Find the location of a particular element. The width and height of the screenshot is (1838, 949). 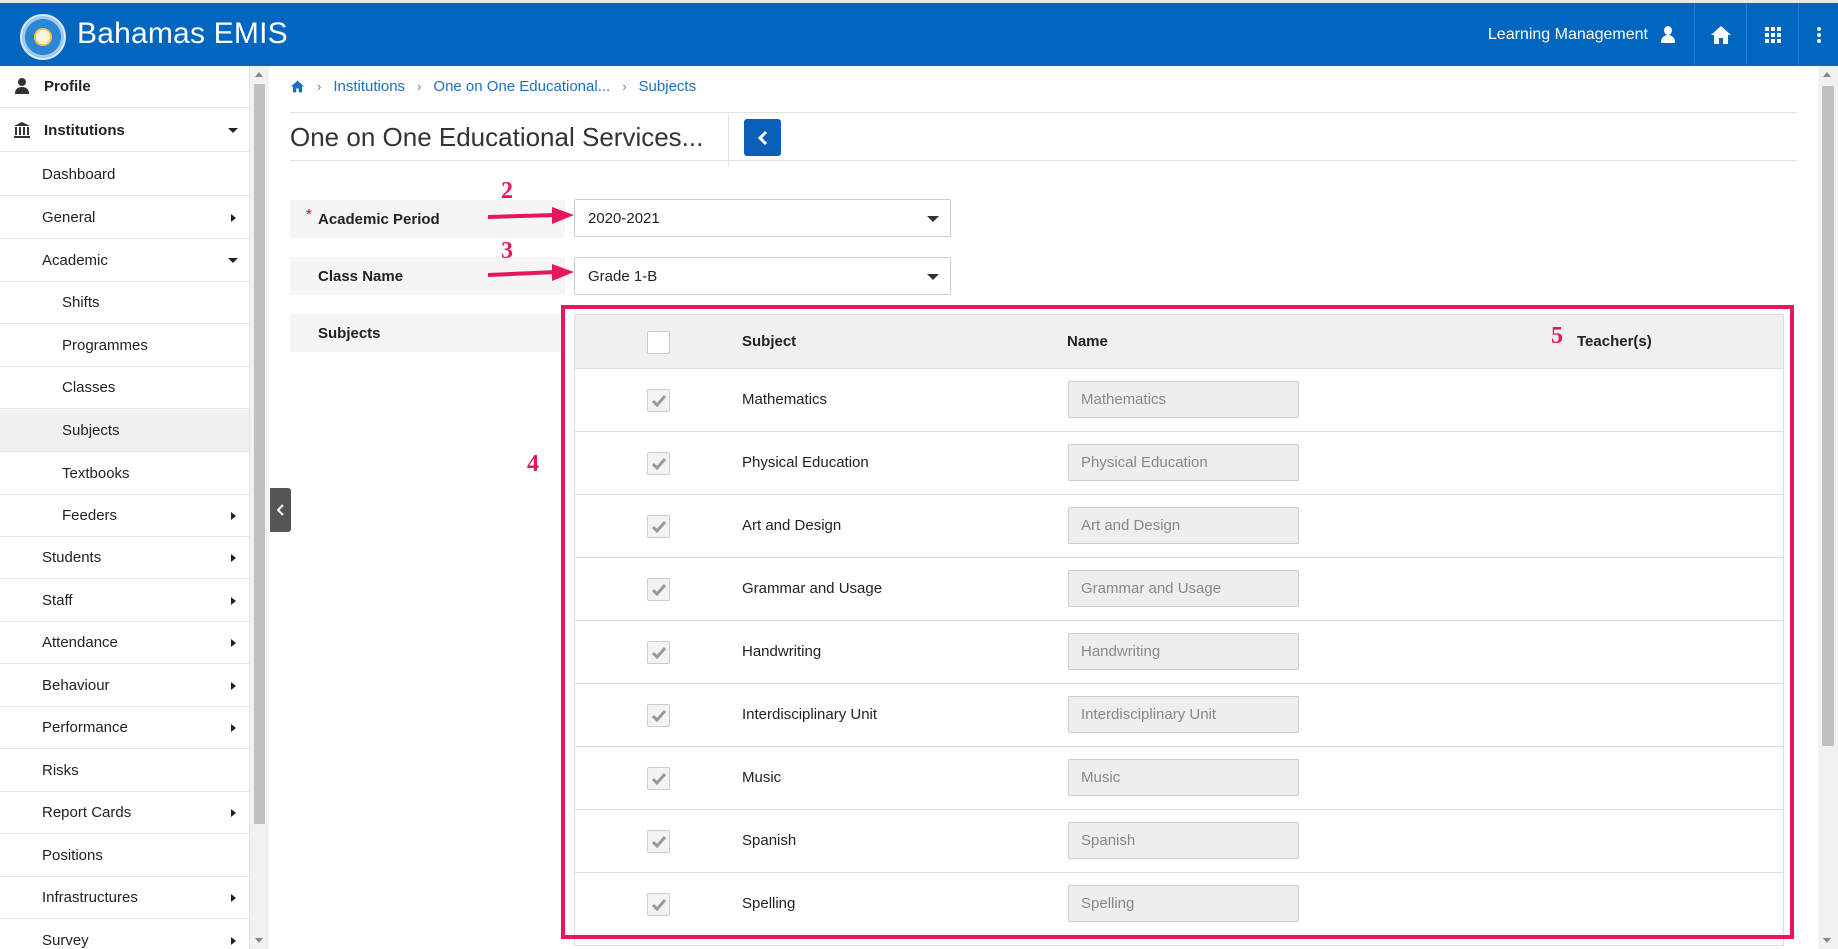

collapse-sidebar-button is located at coordinates (280, 510).